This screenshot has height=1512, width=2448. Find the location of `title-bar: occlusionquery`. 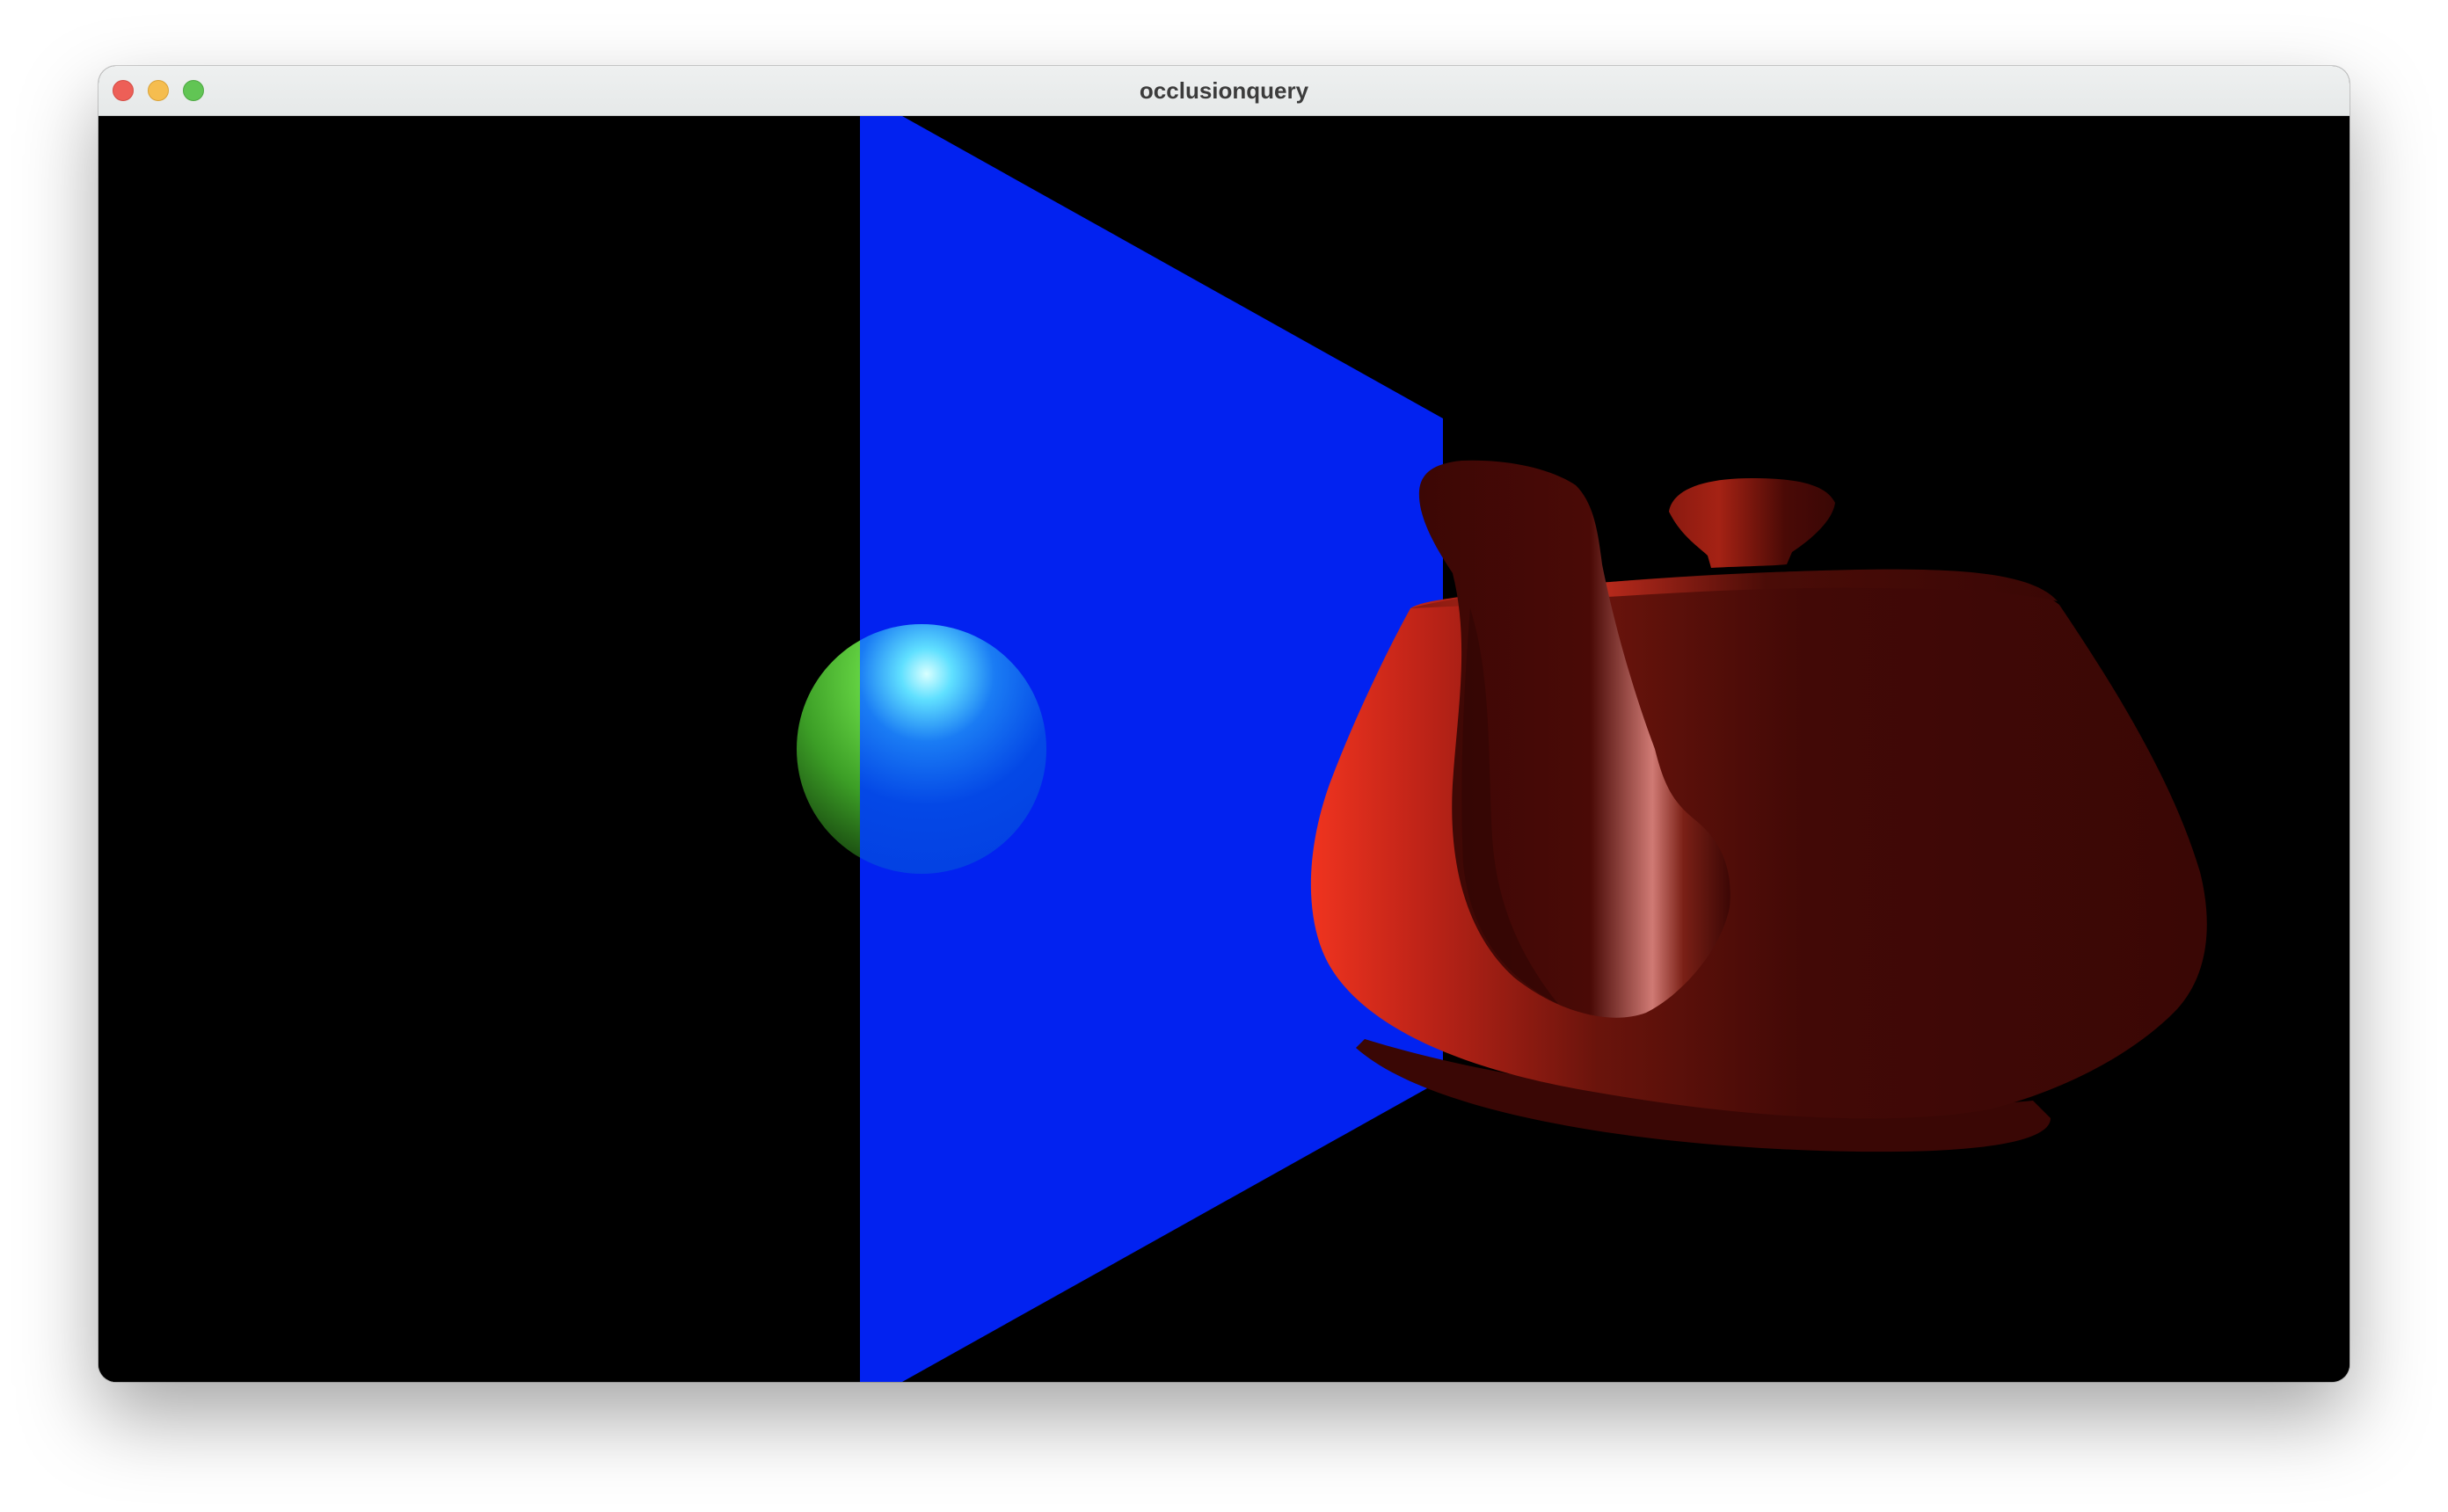

title-bar: occlusionquery is located at coordinates (1224, 91).